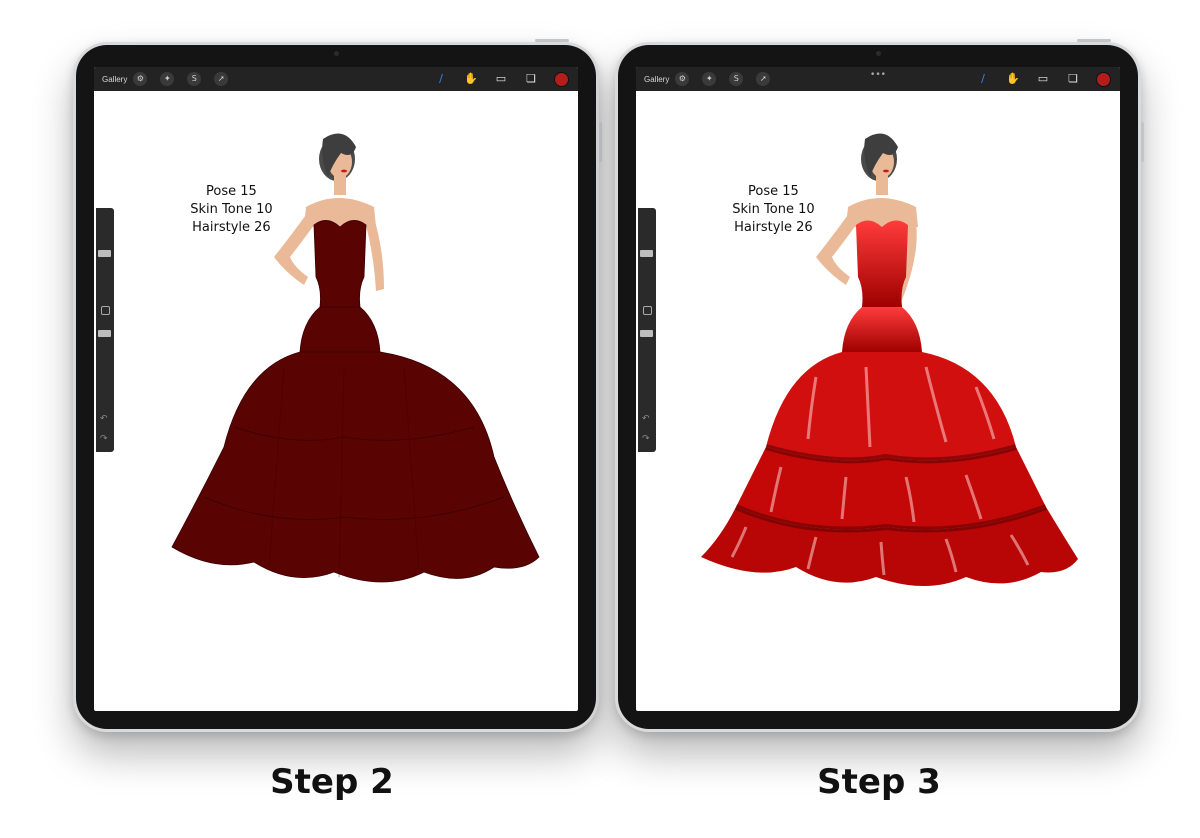 The height and width of the screenshot is (838, 1200). What do you see at coordinates (332, 782) in the screenshot?
I see `step-2-label: Step 2` at bounding box center [332, 782].